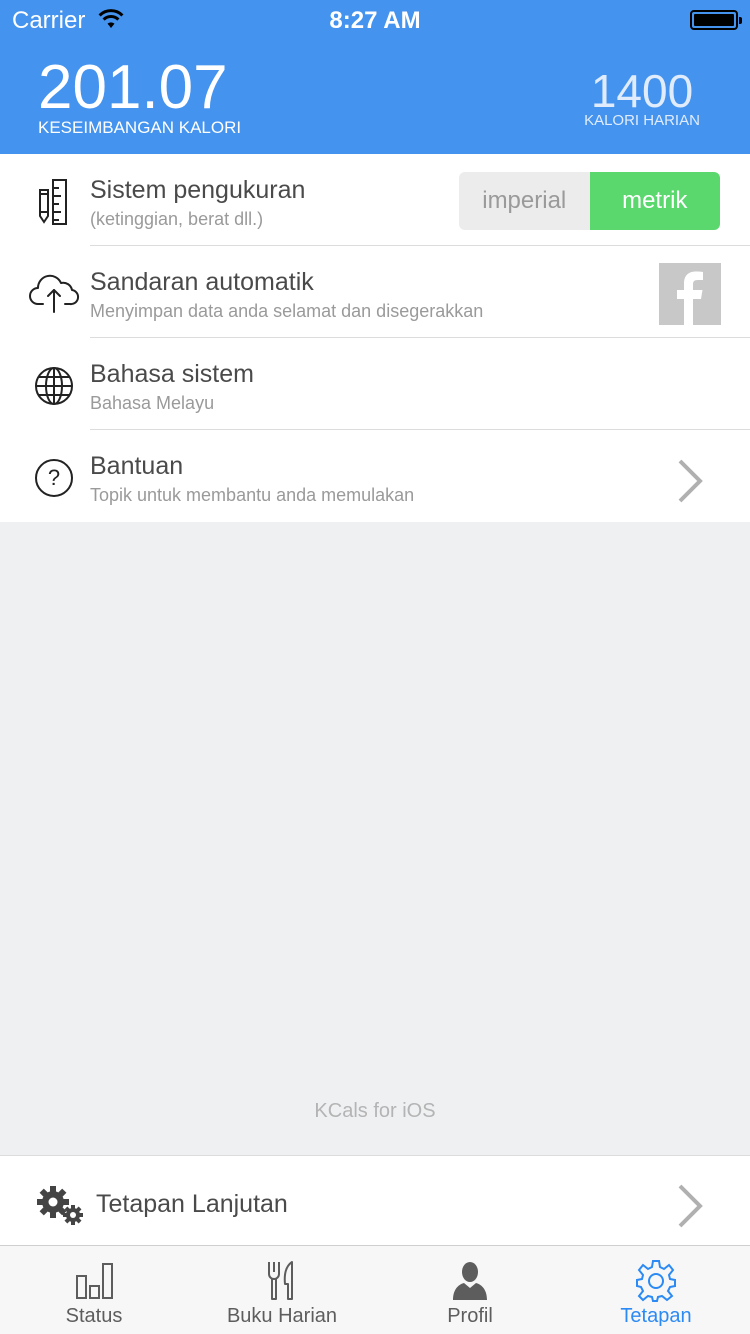 The height and width of the screenshot is (1334, 750). Describe the element at coordinates (470, 1316) in the screenshot. I see `tab-label: Profil` at that location.